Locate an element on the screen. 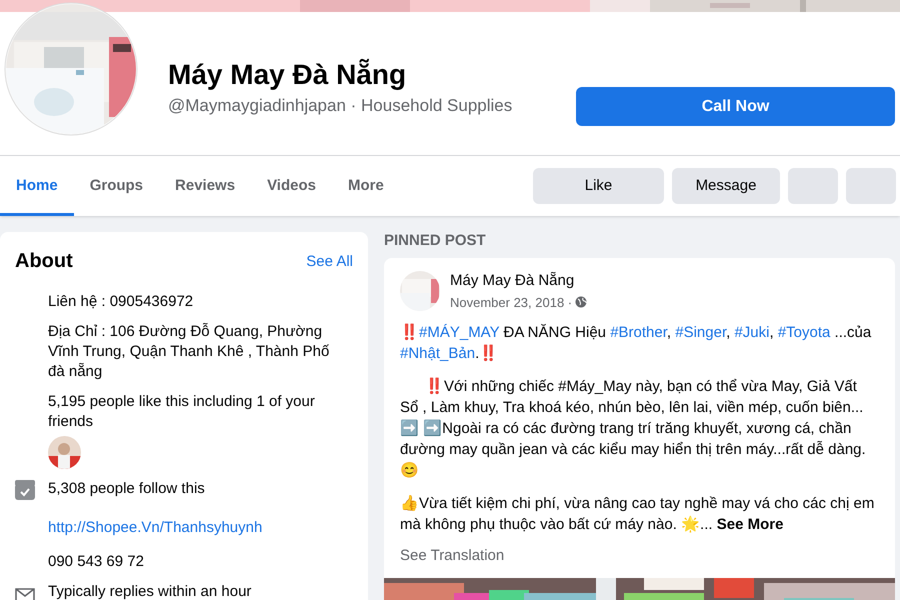 The height and width of the screenshot is (600, 900). see-translation-link: See Translation is located at coordinates (452, 551).